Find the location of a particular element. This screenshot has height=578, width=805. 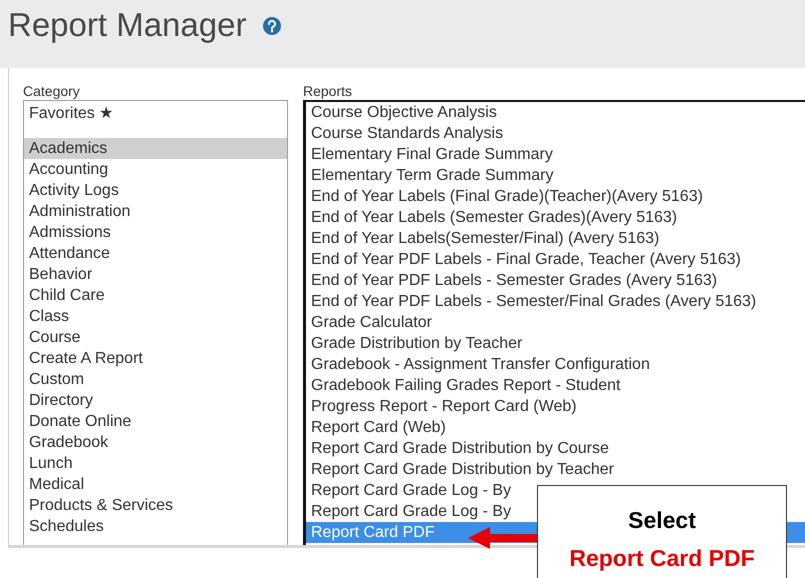

list-item: Favorites ★ is located at coordinates (155, 113).